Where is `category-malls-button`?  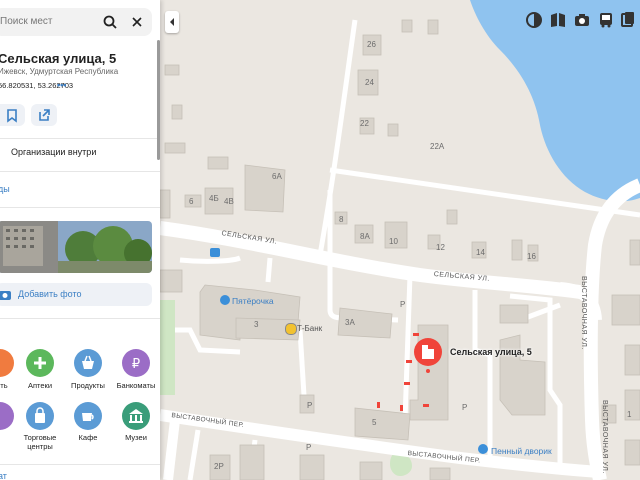 category-malls-button is located at coordinates (40, 416).